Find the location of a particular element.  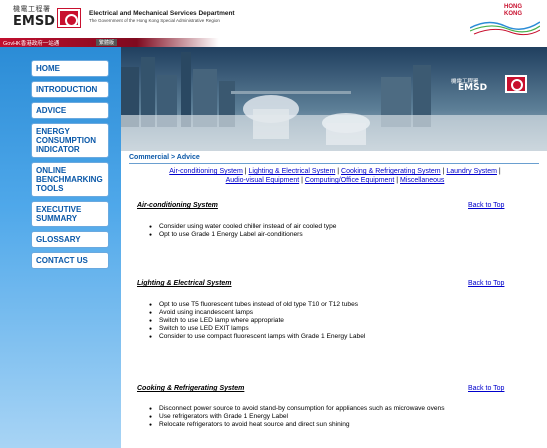

topic-link-miscellaneous: Miscellaneous is located at coordinates (422, 180).